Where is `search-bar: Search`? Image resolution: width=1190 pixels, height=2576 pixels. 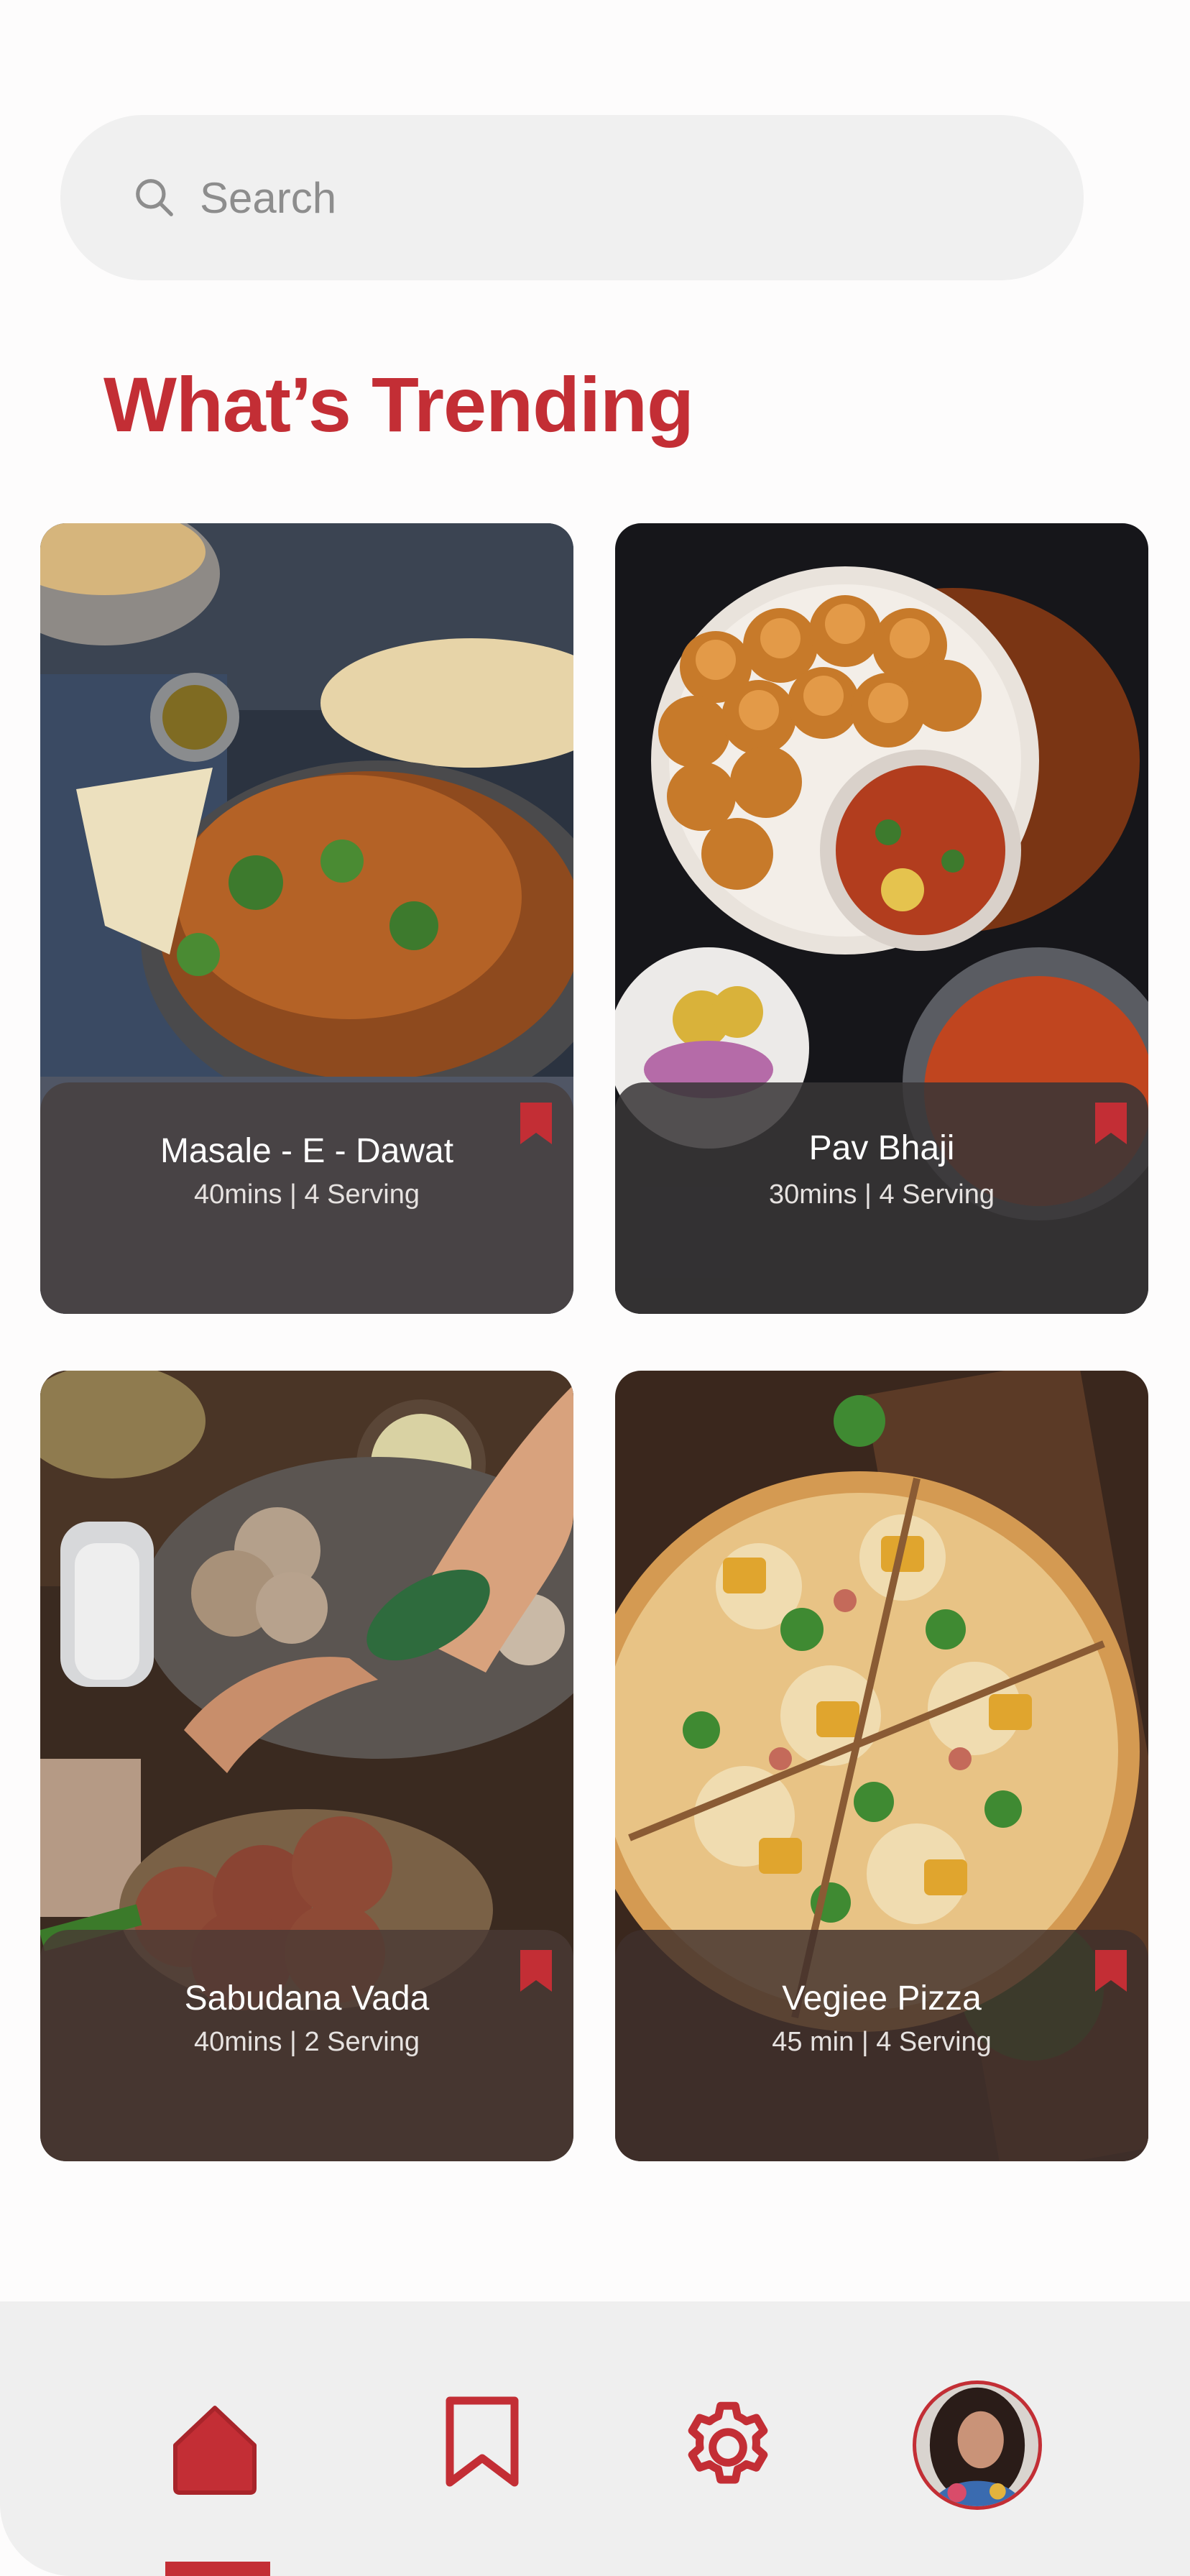 search-bar: Search is located at coordinates (572, 197).